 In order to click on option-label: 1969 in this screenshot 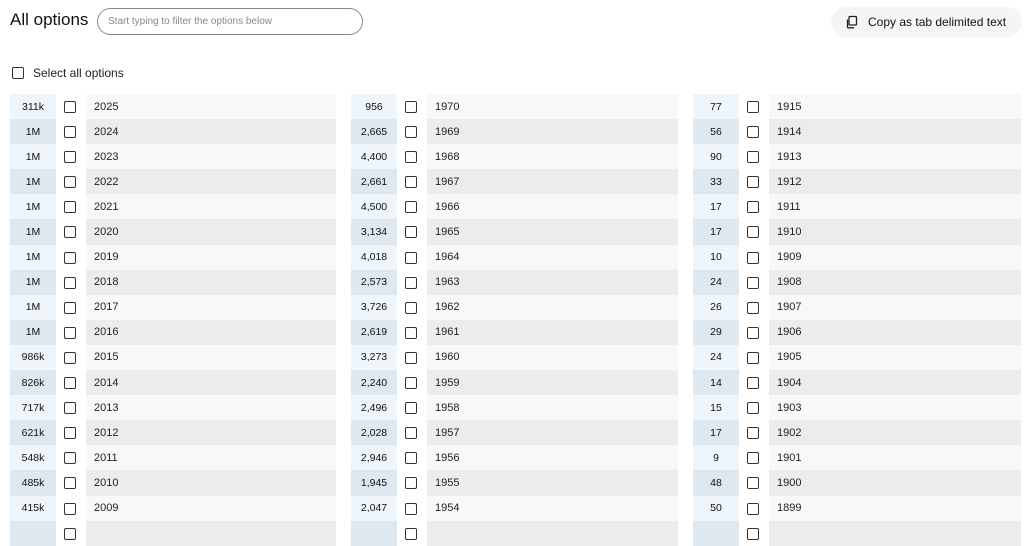, I will do `click(552, 132)`.